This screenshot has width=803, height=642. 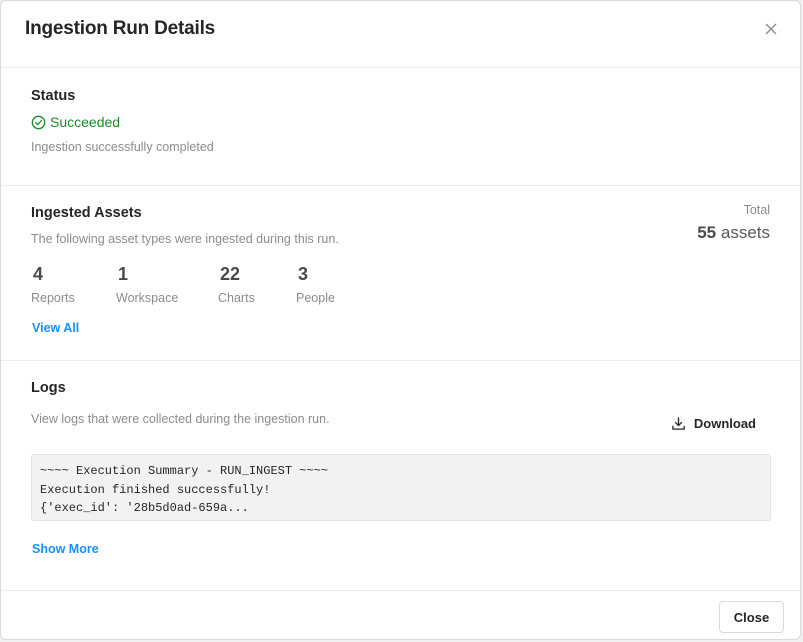 What do you see at coordinates (400, 615) in the screenshot?
I see `modal-footer: Close` at bounding box center [400, 615].